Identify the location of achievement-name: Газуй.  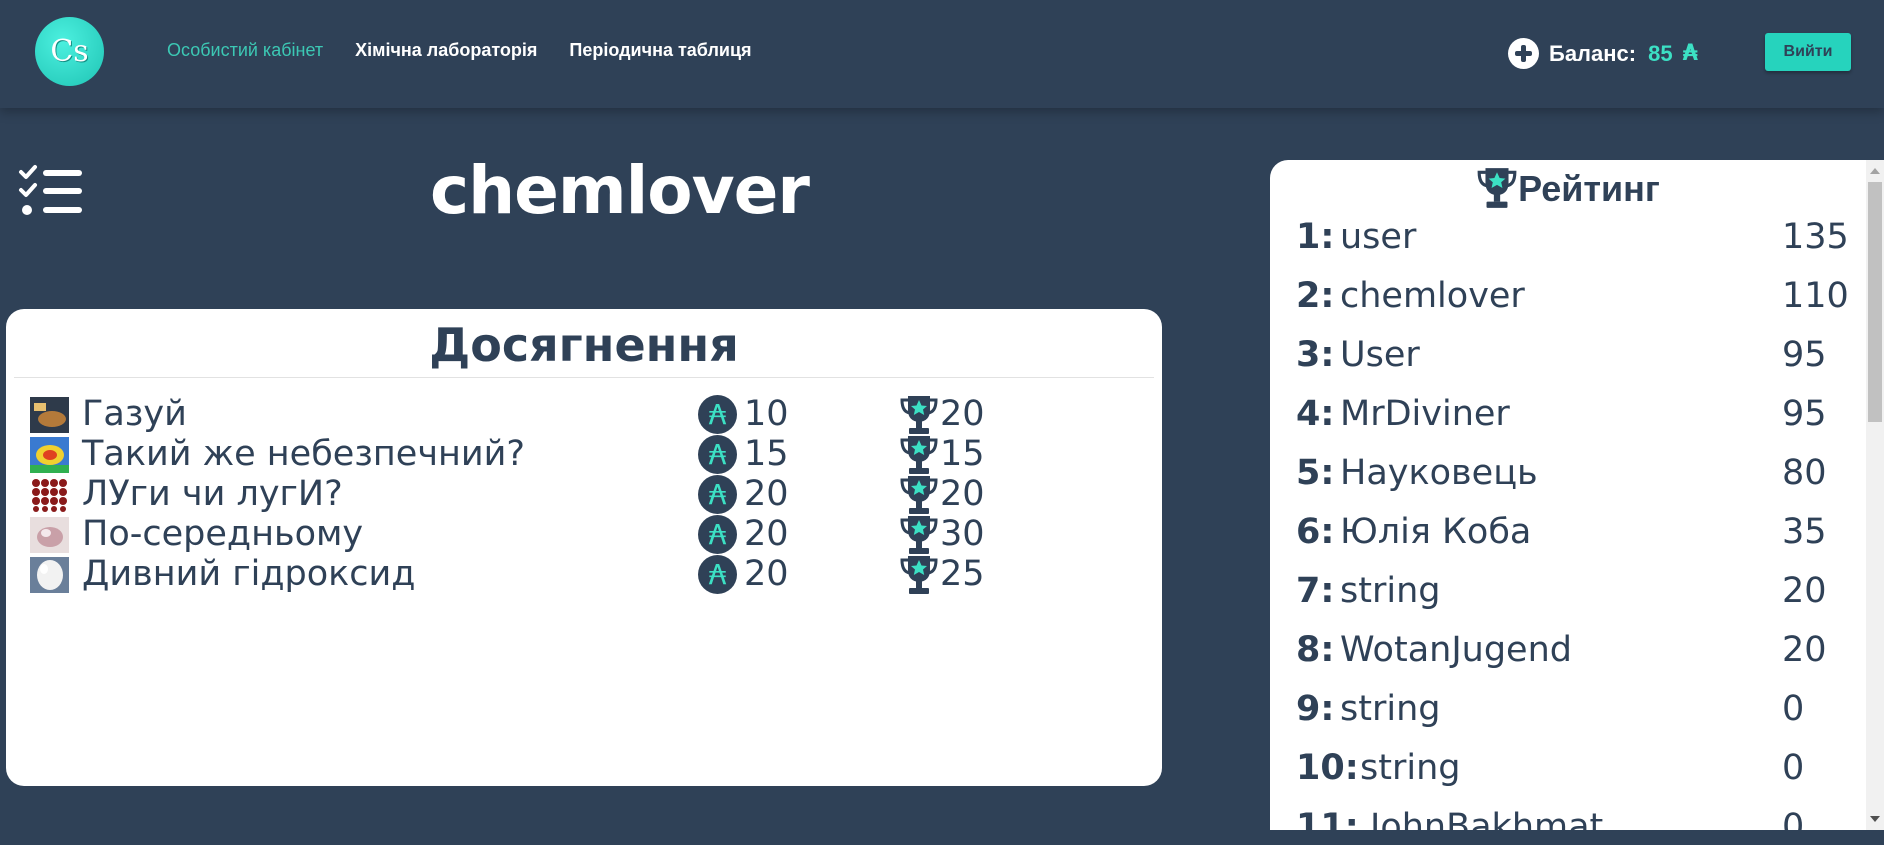
(134, 414).